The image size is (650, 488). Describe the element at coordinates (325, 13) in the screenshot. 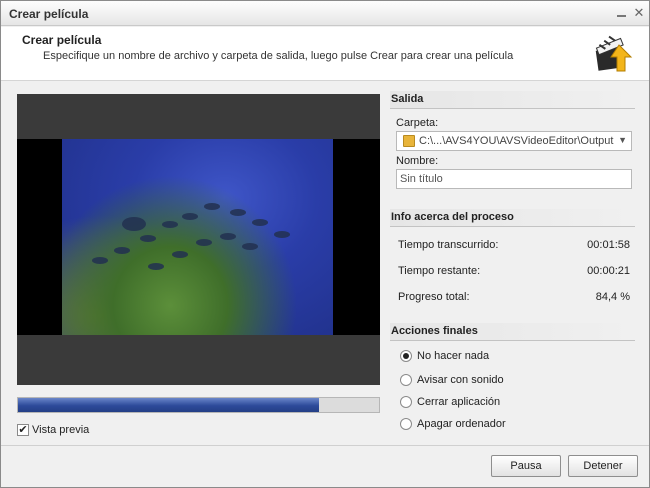

I see `title-bar: Crear película ✕` at that location.